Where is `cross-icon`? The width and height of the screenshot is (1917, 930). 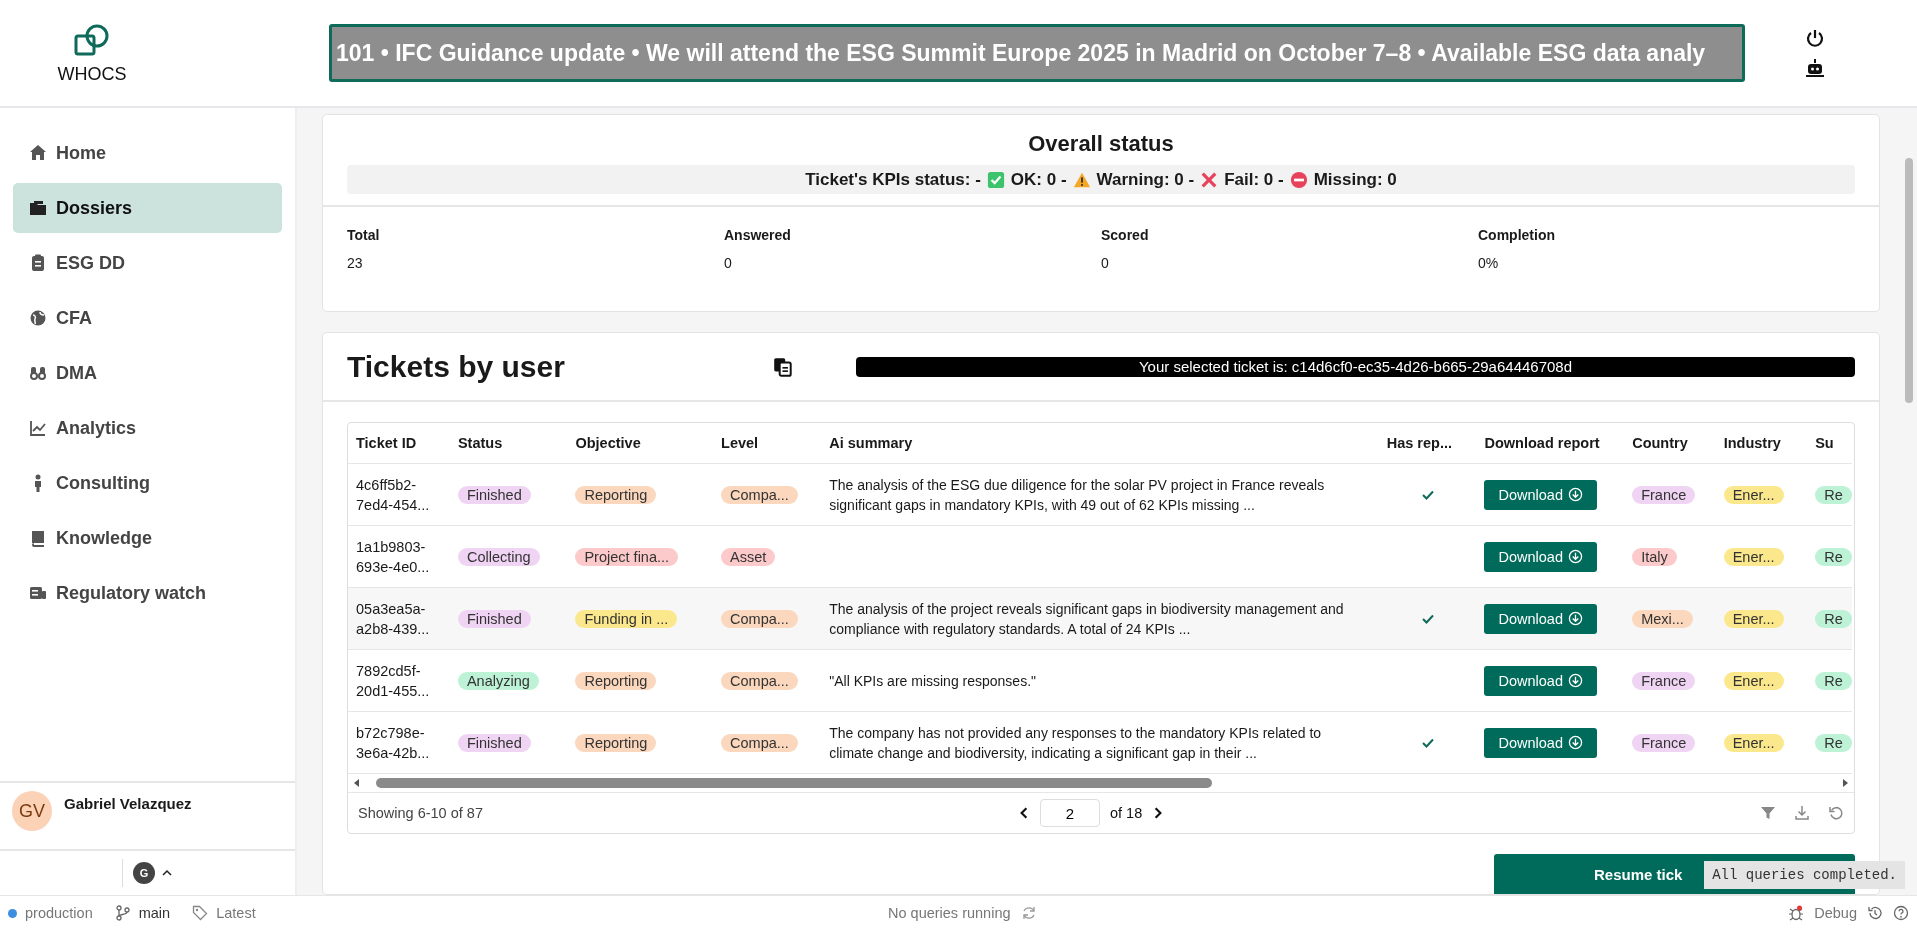 cross-icon is located at coordinates (1209, 179).